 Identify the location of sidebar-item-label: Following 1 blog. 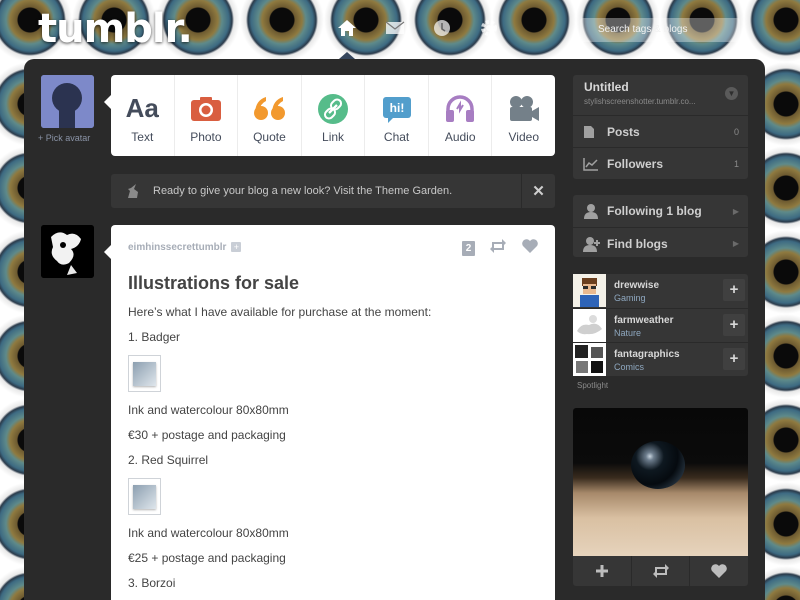
(654, 211).